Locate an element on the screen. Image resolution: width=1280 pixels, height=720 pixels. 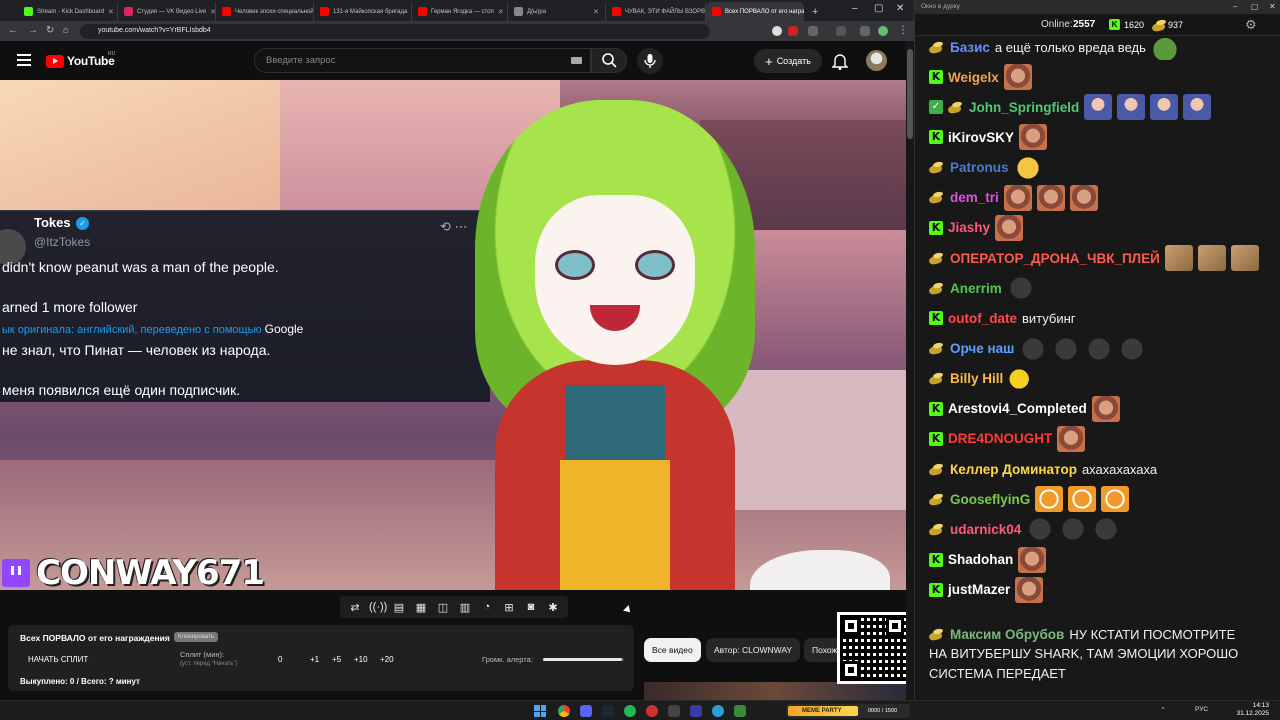
scrollbar-thumb is located at coordinates (910, 94).